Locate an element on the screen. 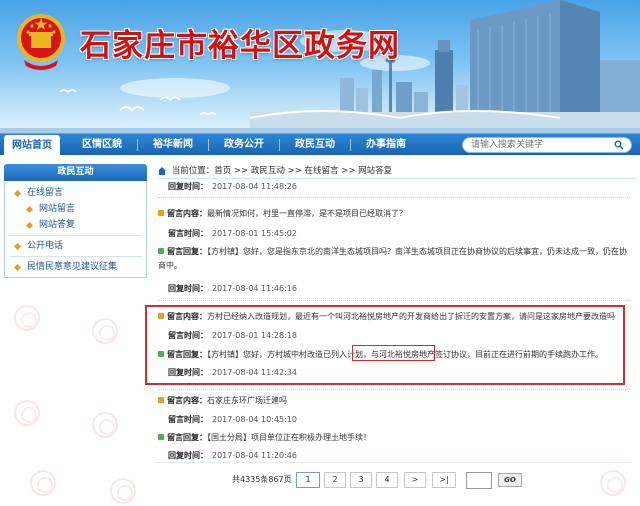 The image size is (640, 506). nav-citizen-interaction: 政民互动 is located at coordinates (315, 145).